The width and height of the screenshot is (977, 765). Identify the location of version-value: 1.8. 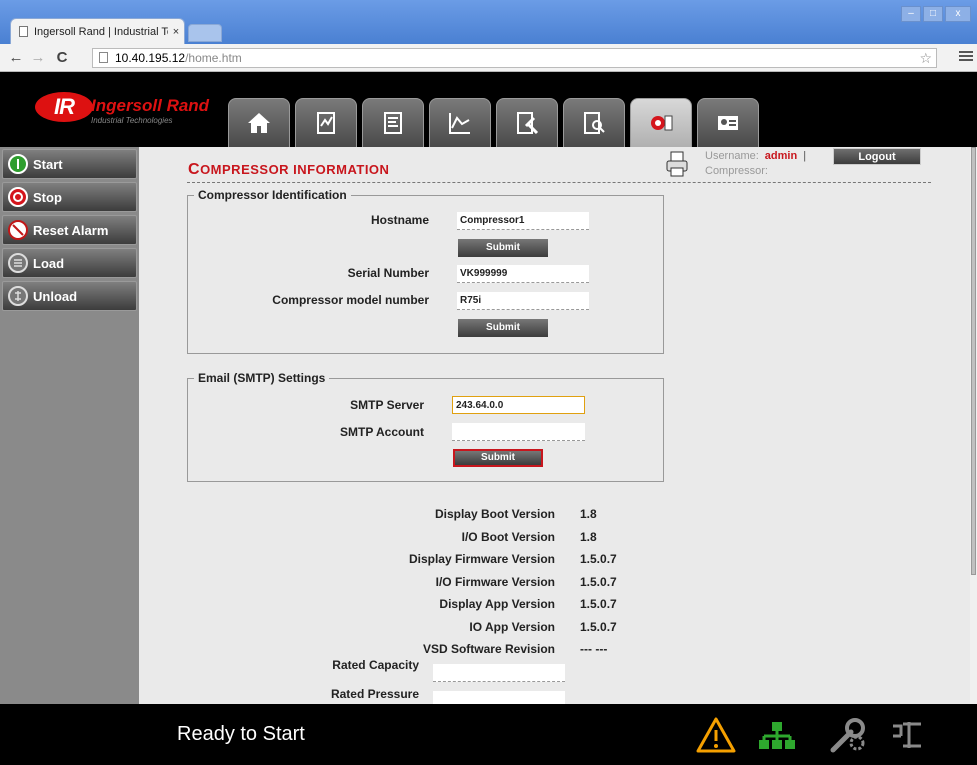
(588, 537).